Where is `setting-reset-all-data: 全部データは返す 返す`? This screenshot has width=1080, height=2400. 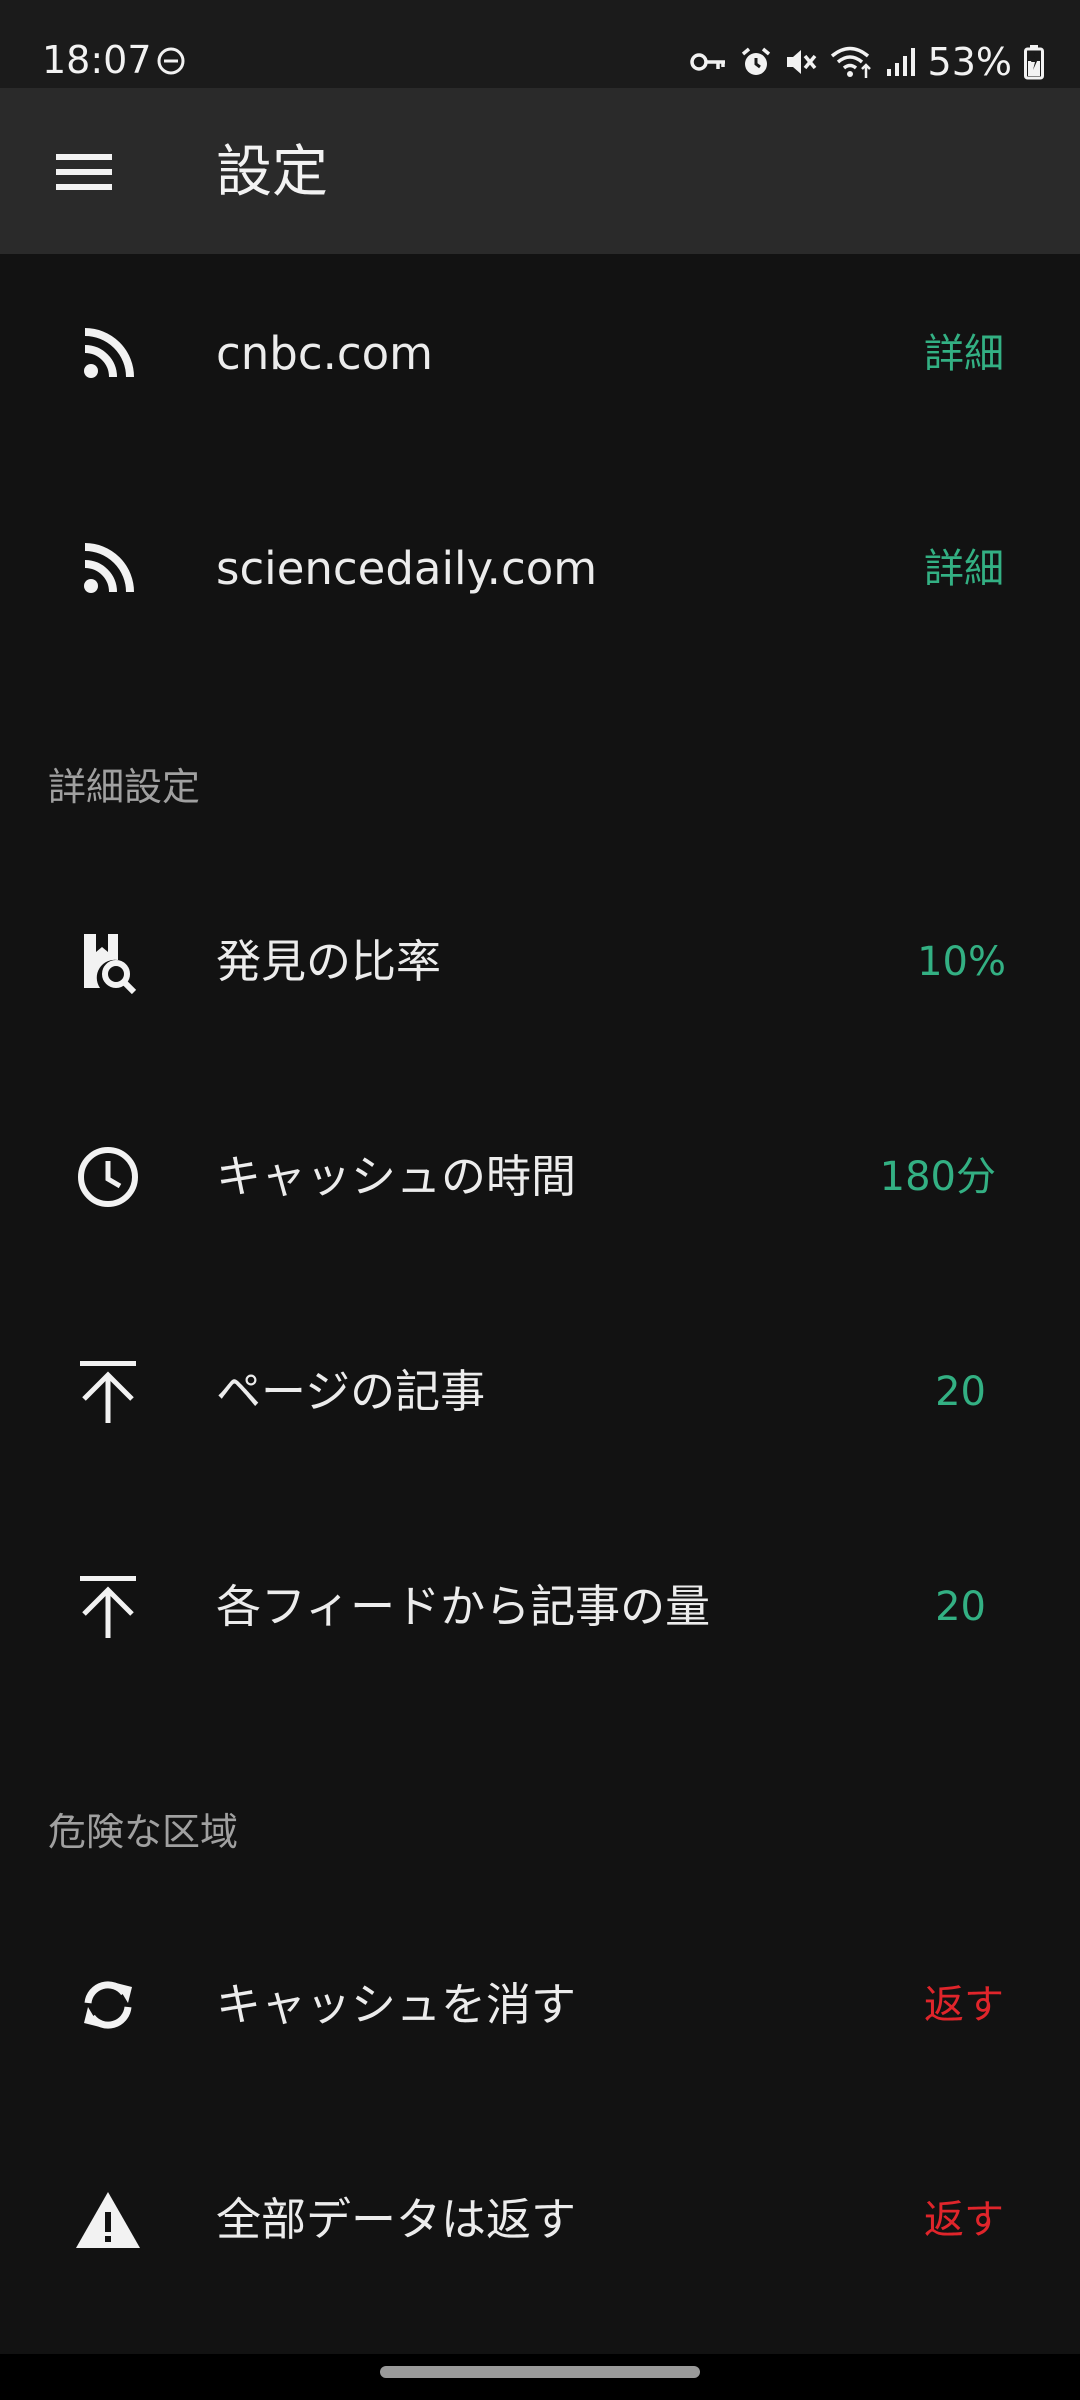
setting-reset-all-data: 全部データは返す 返す is located at coordinates (540, 2220).